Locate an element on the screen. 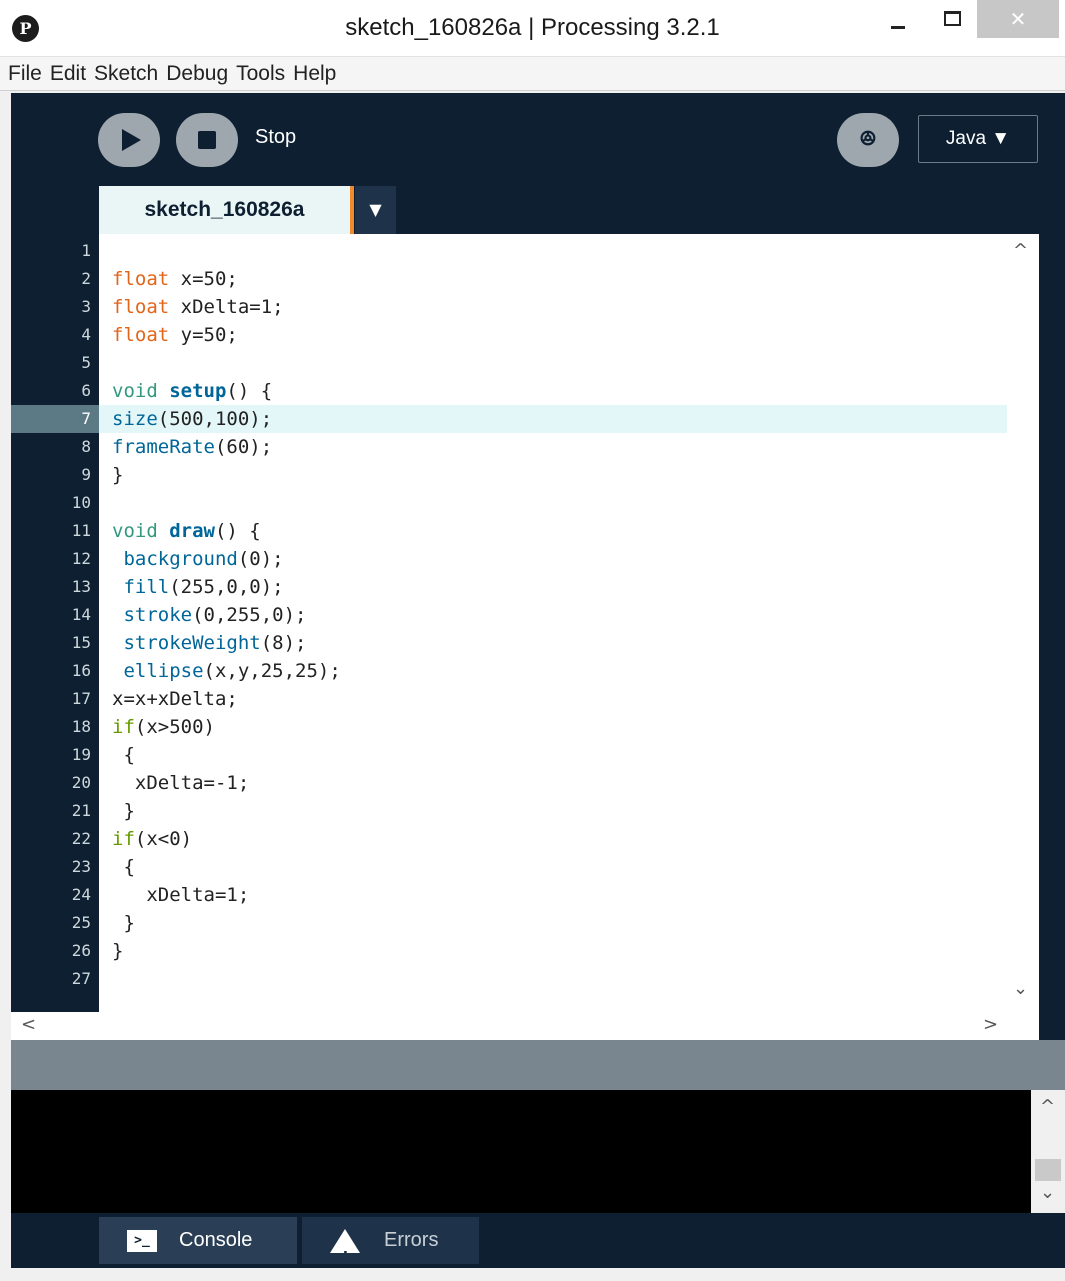  warning-icon is located at coordinates (345, 1255).